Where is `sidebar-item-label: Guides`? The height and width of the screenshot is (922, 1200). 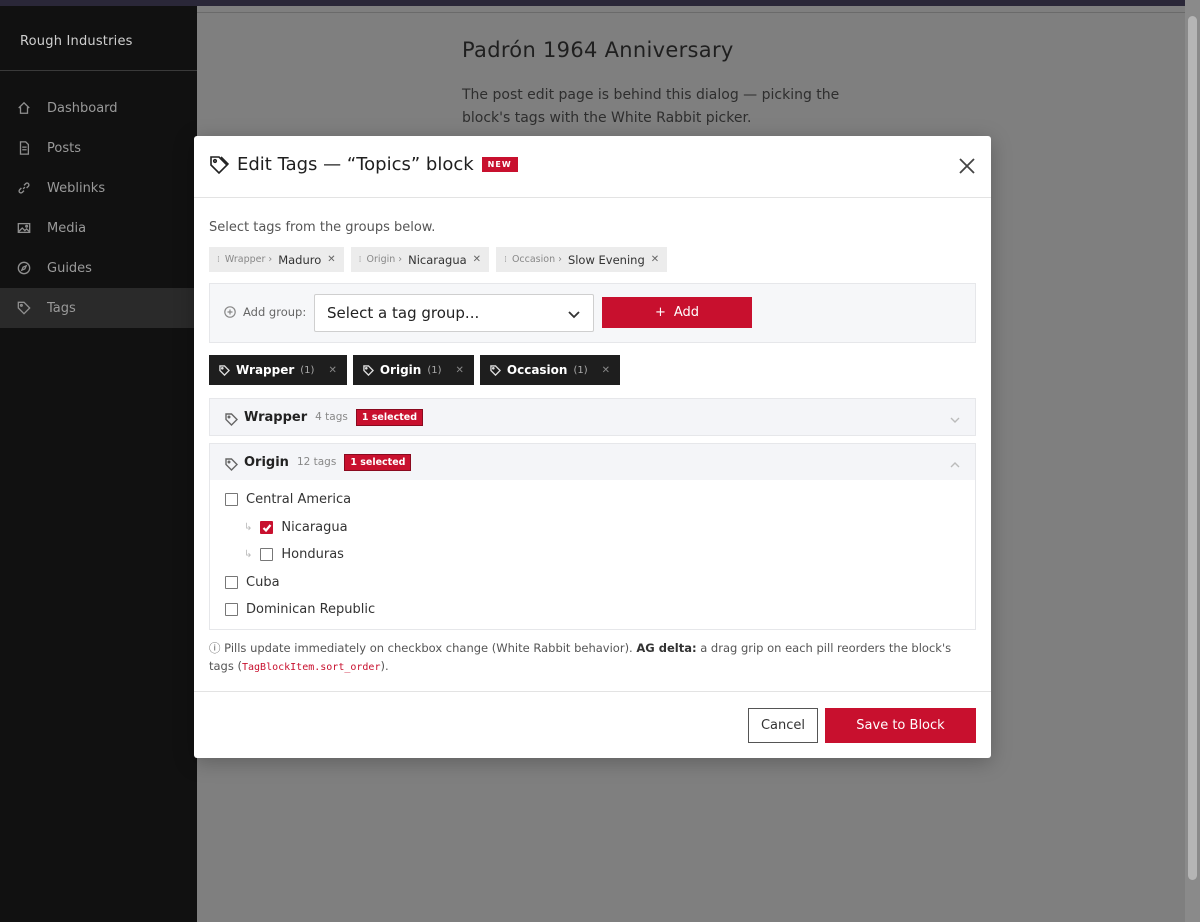
sidebar-item-label: Guides is located at coordinates (69, 268).